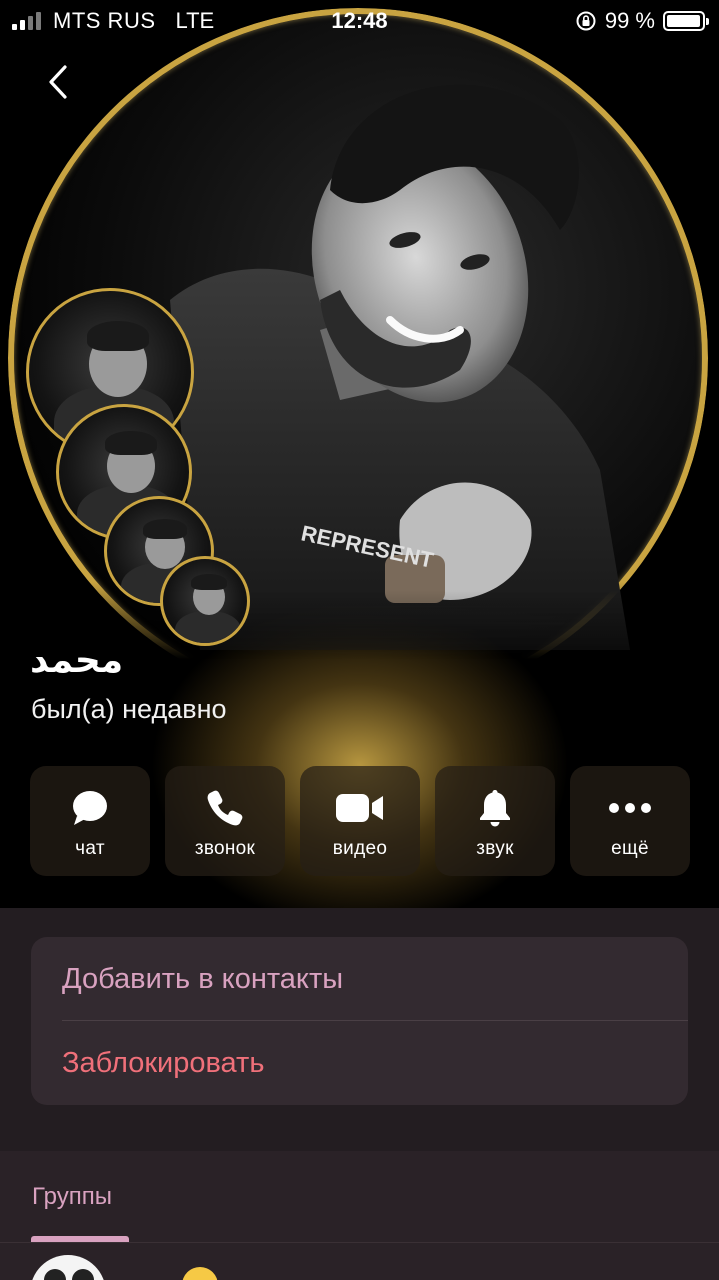 The height and width of the screenshot is (1280, 719). What do you see at coordinates (200, 1273) in the screenshot?
I see `group-emoji-icon` at bounding box center [200, 1273].